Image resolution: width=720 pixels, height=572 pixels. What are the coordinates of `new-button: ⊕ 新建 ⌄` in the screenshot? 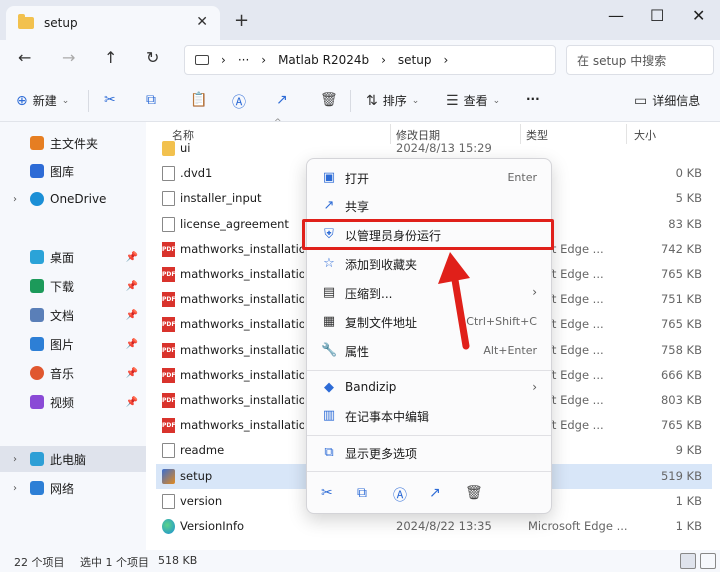 It's located at (42, 100).